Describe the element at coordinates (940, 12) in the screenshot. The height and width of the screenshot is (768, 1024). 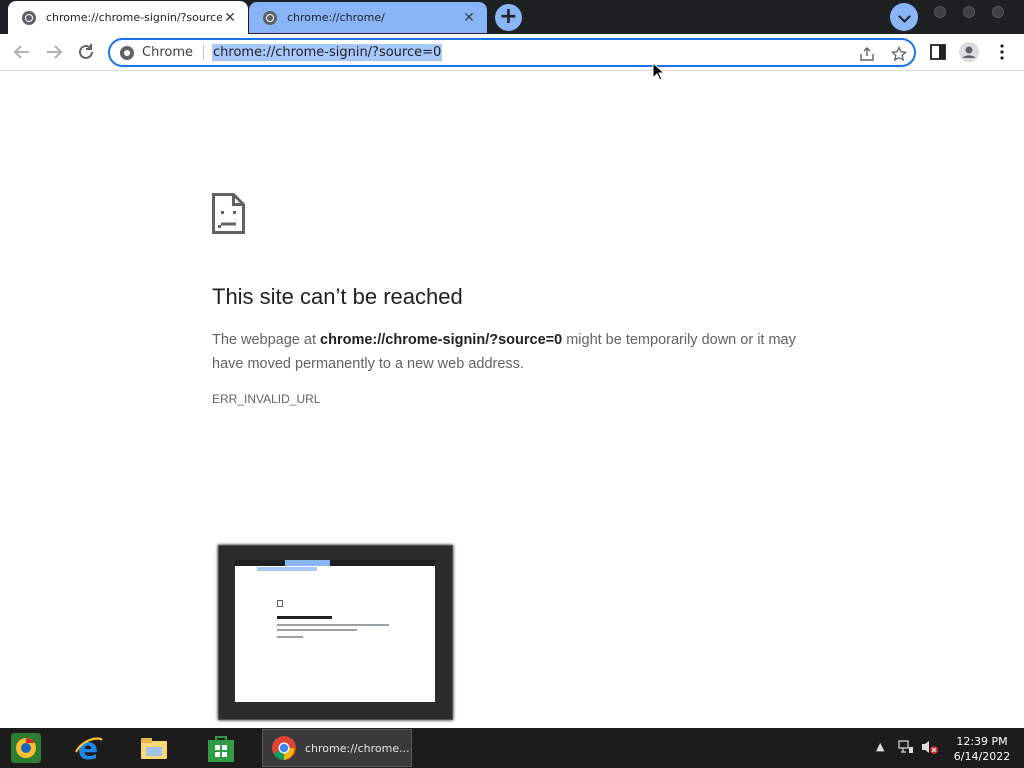
I see `minimize-button` at that location.